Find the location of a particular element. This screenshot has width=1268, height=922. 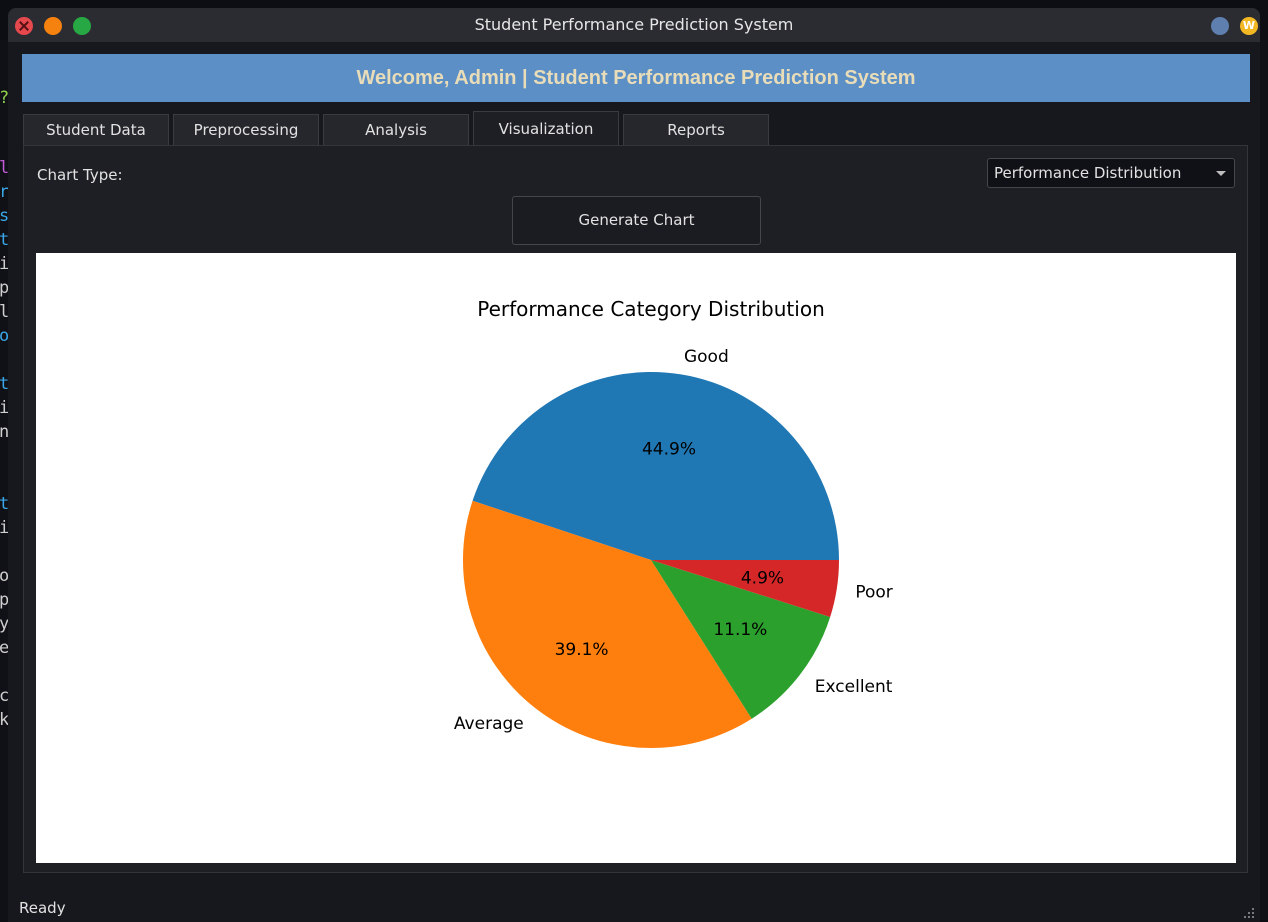

tab-reports: Reports is located at coordinates (696, 129).